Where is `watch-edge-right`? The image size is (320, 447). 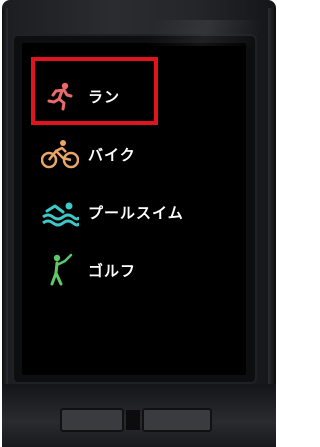 watch-edge-right is located at coordinates (272, 227).